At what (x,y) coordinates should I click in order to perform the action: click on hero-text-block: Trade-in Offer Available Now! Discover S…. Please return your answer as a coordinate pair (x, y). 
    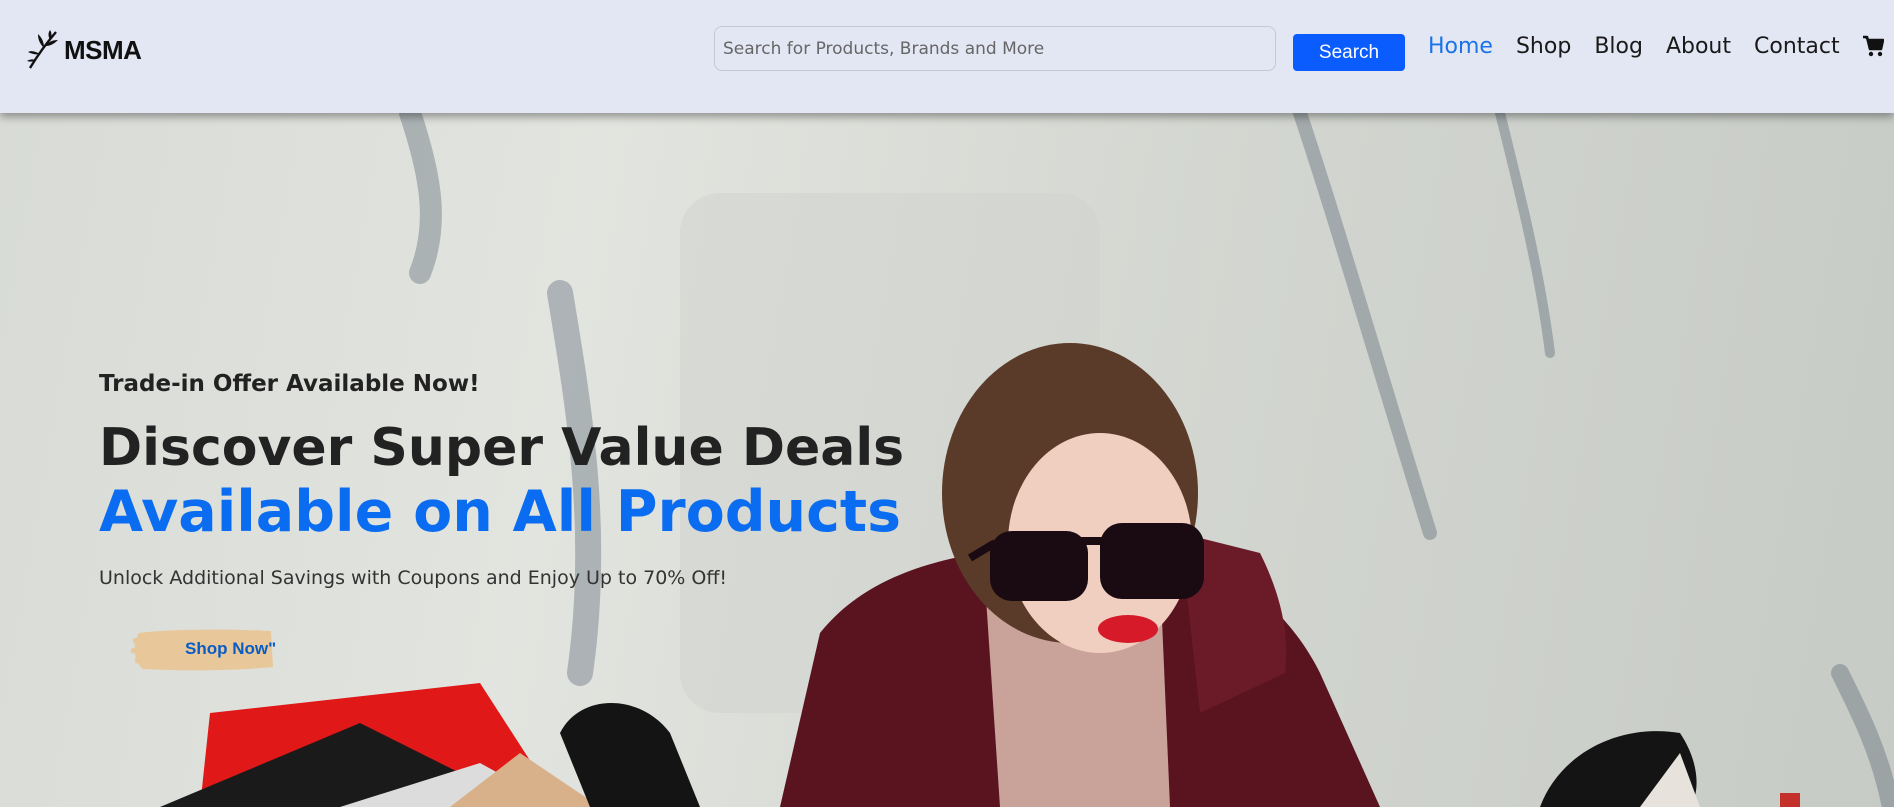
    Looking at the image, I should click on (501, 480).